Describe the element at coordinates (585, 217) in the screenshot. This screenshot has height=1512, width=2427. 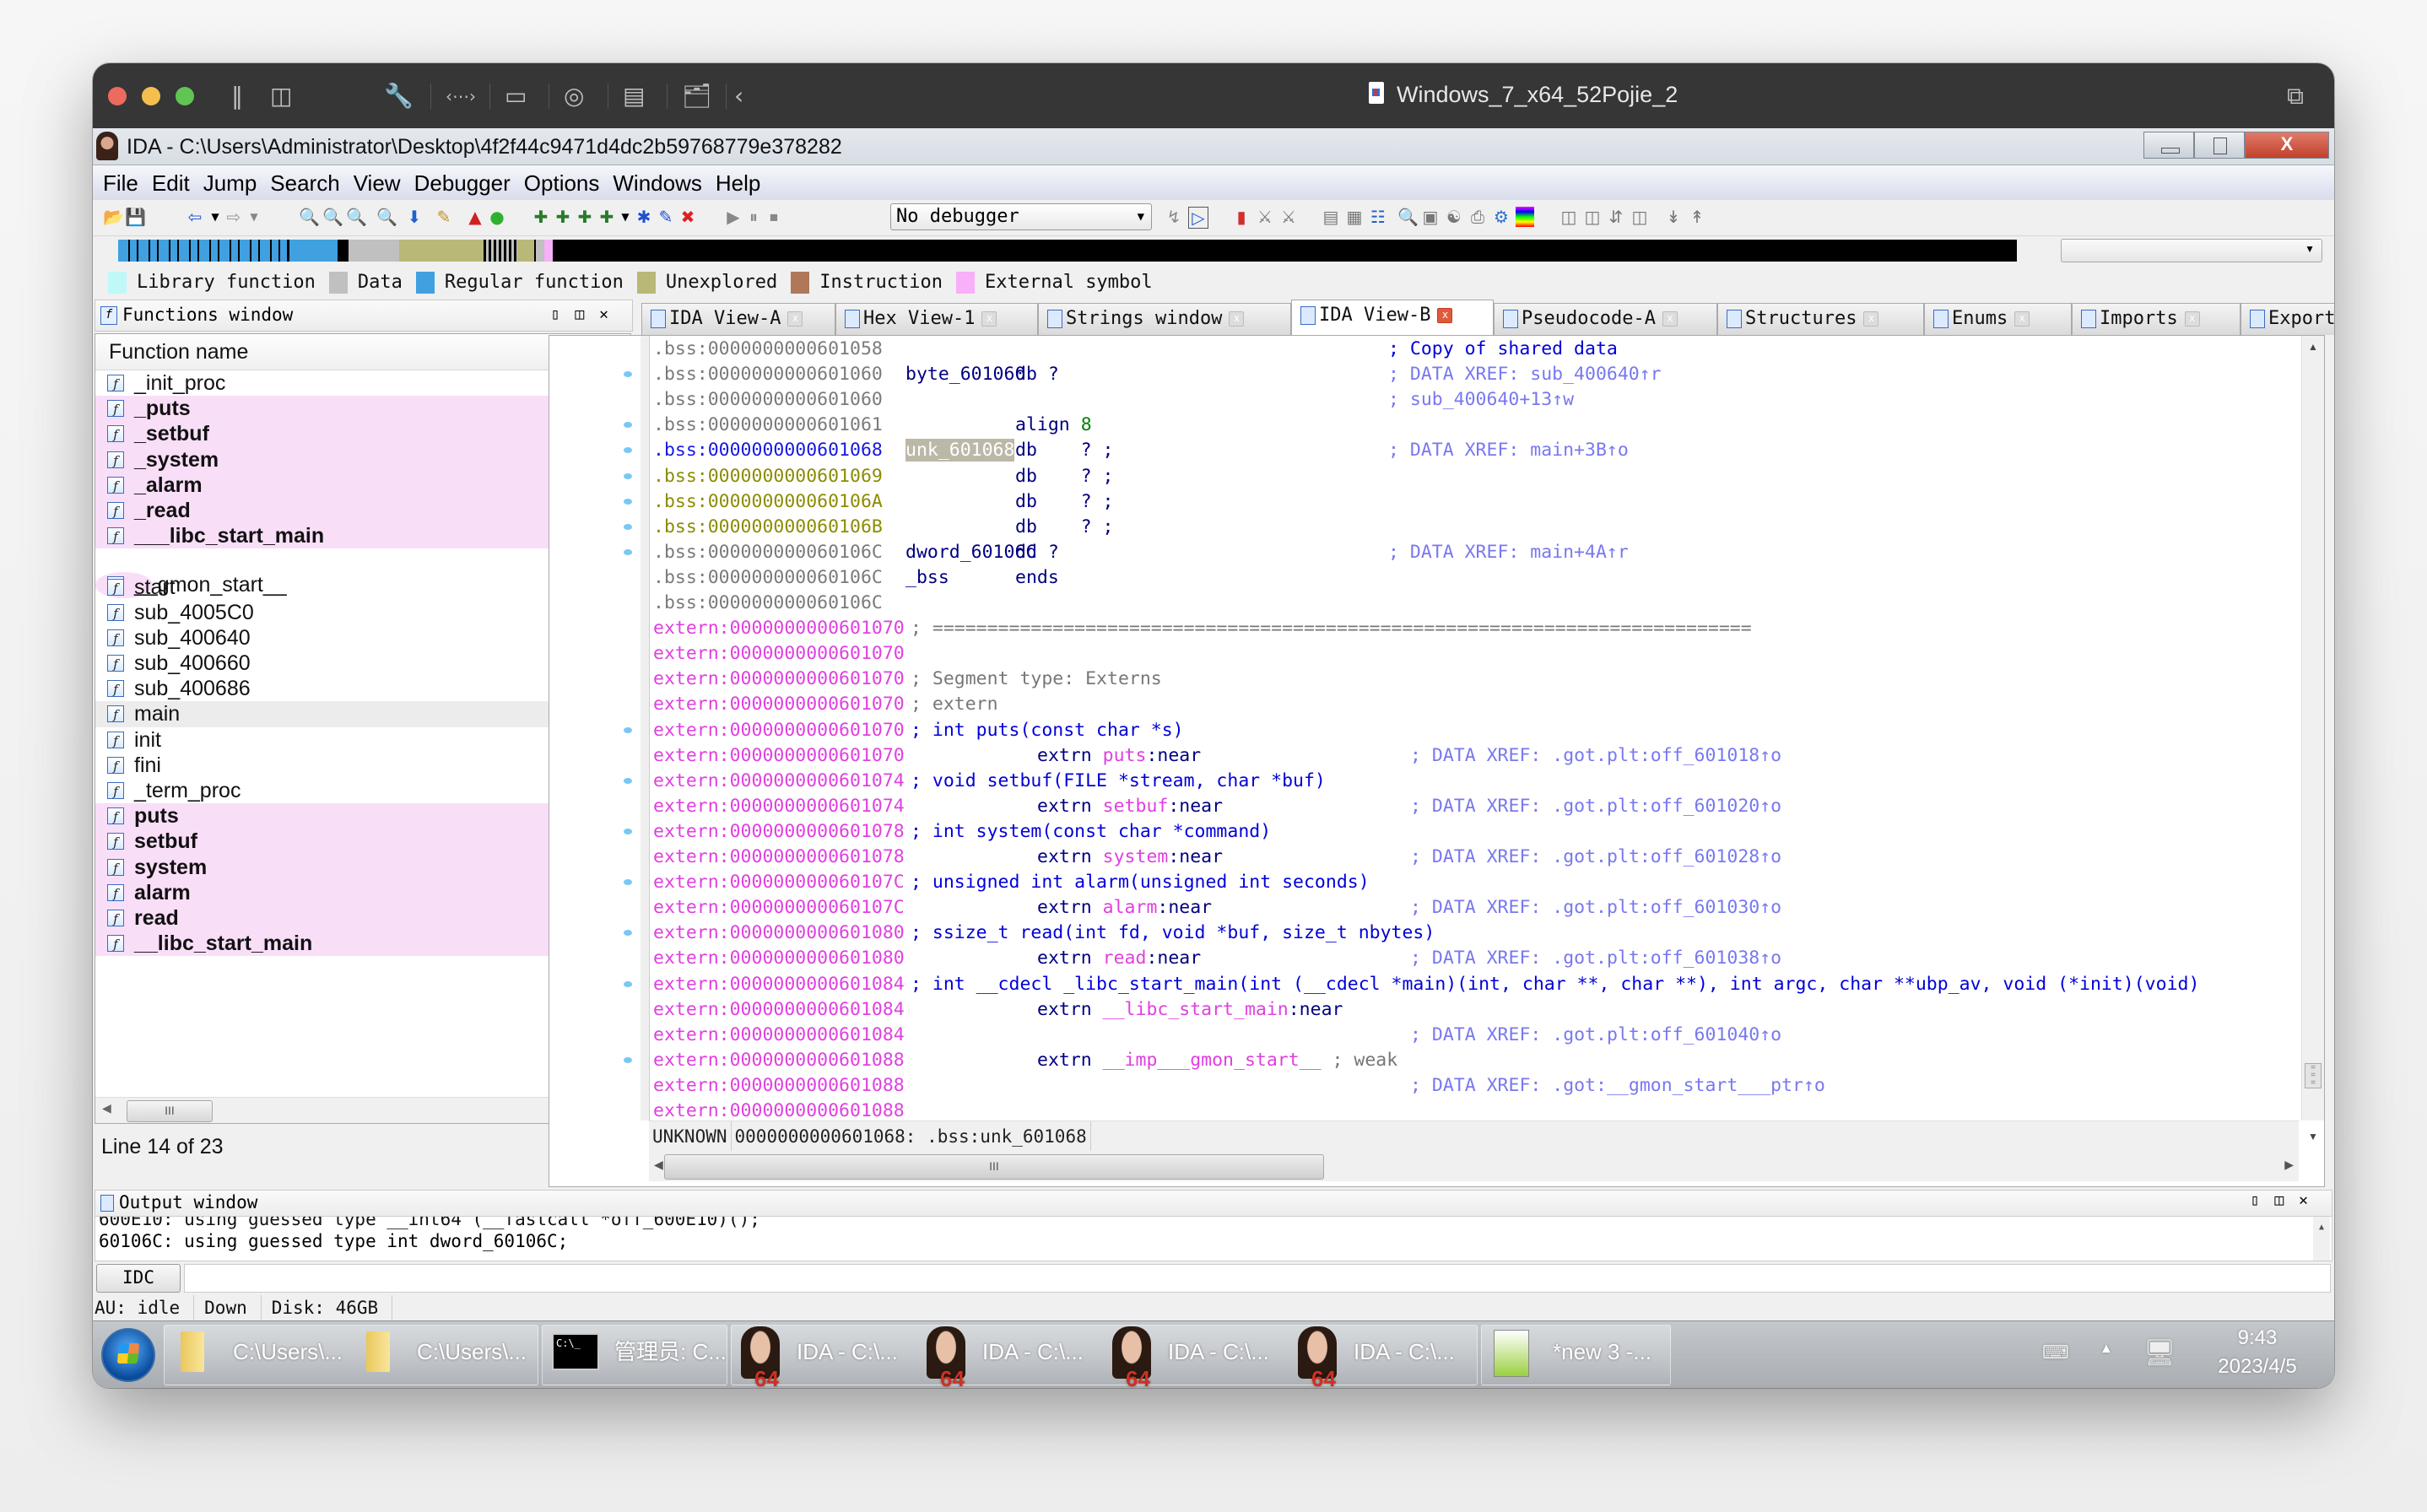
I see `make-ascii-icon: ✚` at that location.